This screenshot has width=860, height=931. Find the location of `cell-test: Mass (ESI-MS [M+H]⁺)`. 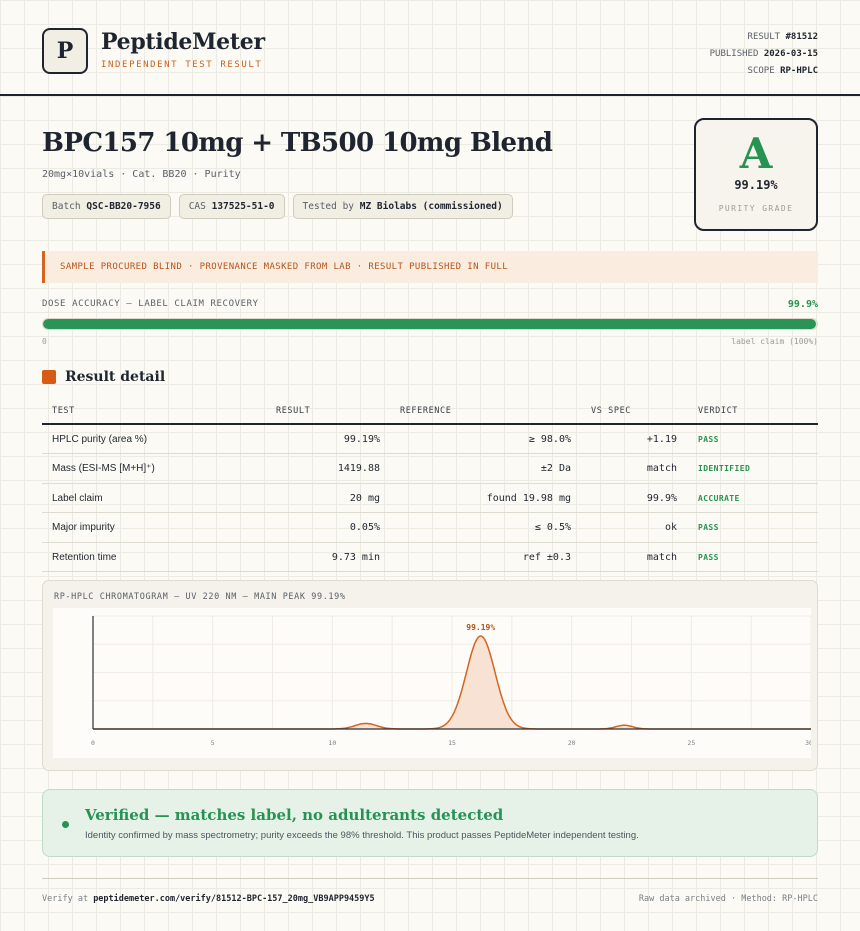

cell-test: Mass (ESI-MS [M+H]⁺) is located at coordinates (103, 469).